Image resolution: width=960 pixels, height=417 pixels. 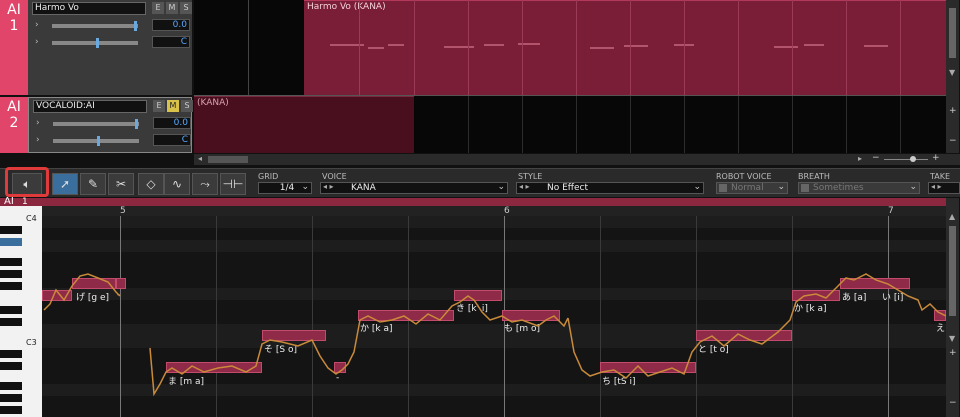 What do you see at coordinates (123, 211) in the screenshot?
I see `measure-number: 5` at bounding box center [123, 211].